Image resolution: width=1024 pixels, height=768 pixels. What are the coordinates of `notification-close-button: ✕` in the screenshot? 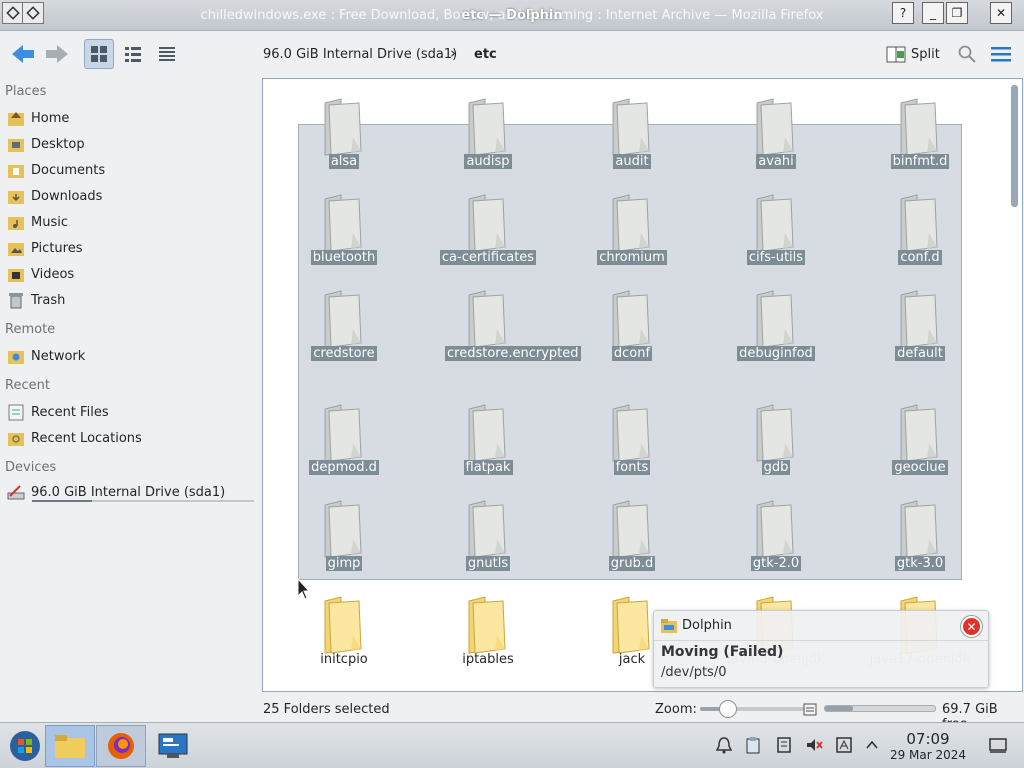 It's located at (971, 626).